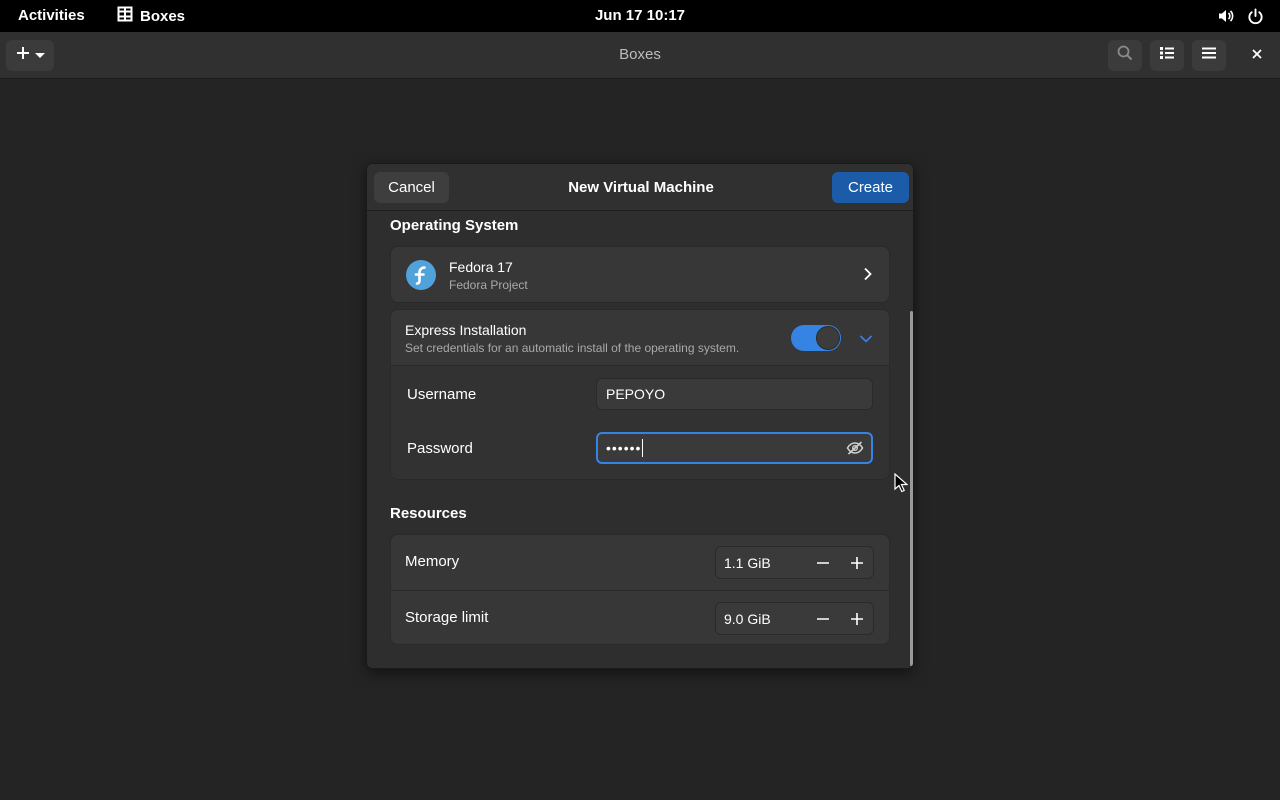 Image resolution: width=1280 pixels, height=800 pixels. Describe the element at coordinates (870, 187) in the screenshot. I see `create-button: Create` at that location.